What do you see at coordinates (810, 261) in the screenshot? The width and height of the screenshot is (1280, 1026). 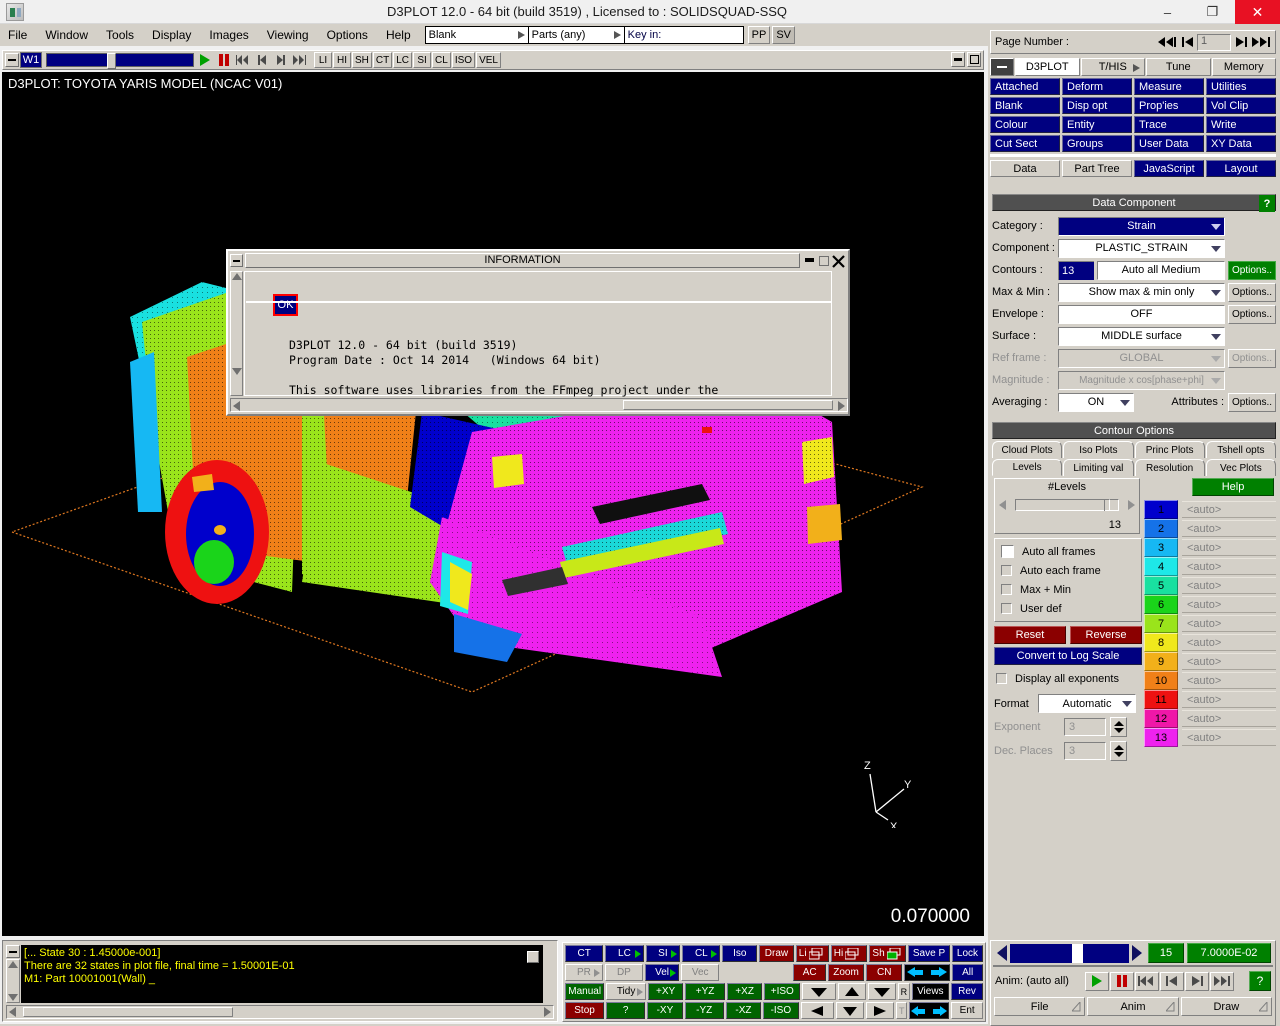 I see `dialog-minimize-button` at bounding box center [810, 261].